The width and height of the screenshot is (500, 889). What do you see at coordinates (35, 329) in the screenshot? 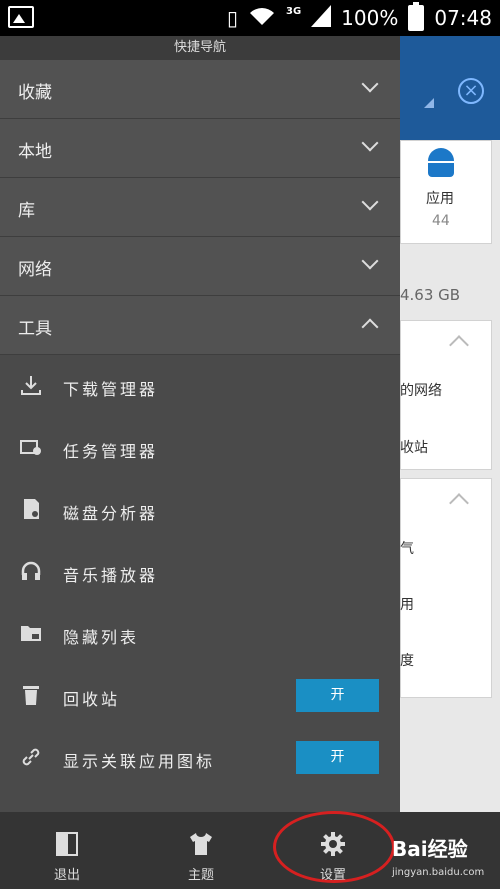
I see `section-label: 工具` at bounding box center [35, 329].